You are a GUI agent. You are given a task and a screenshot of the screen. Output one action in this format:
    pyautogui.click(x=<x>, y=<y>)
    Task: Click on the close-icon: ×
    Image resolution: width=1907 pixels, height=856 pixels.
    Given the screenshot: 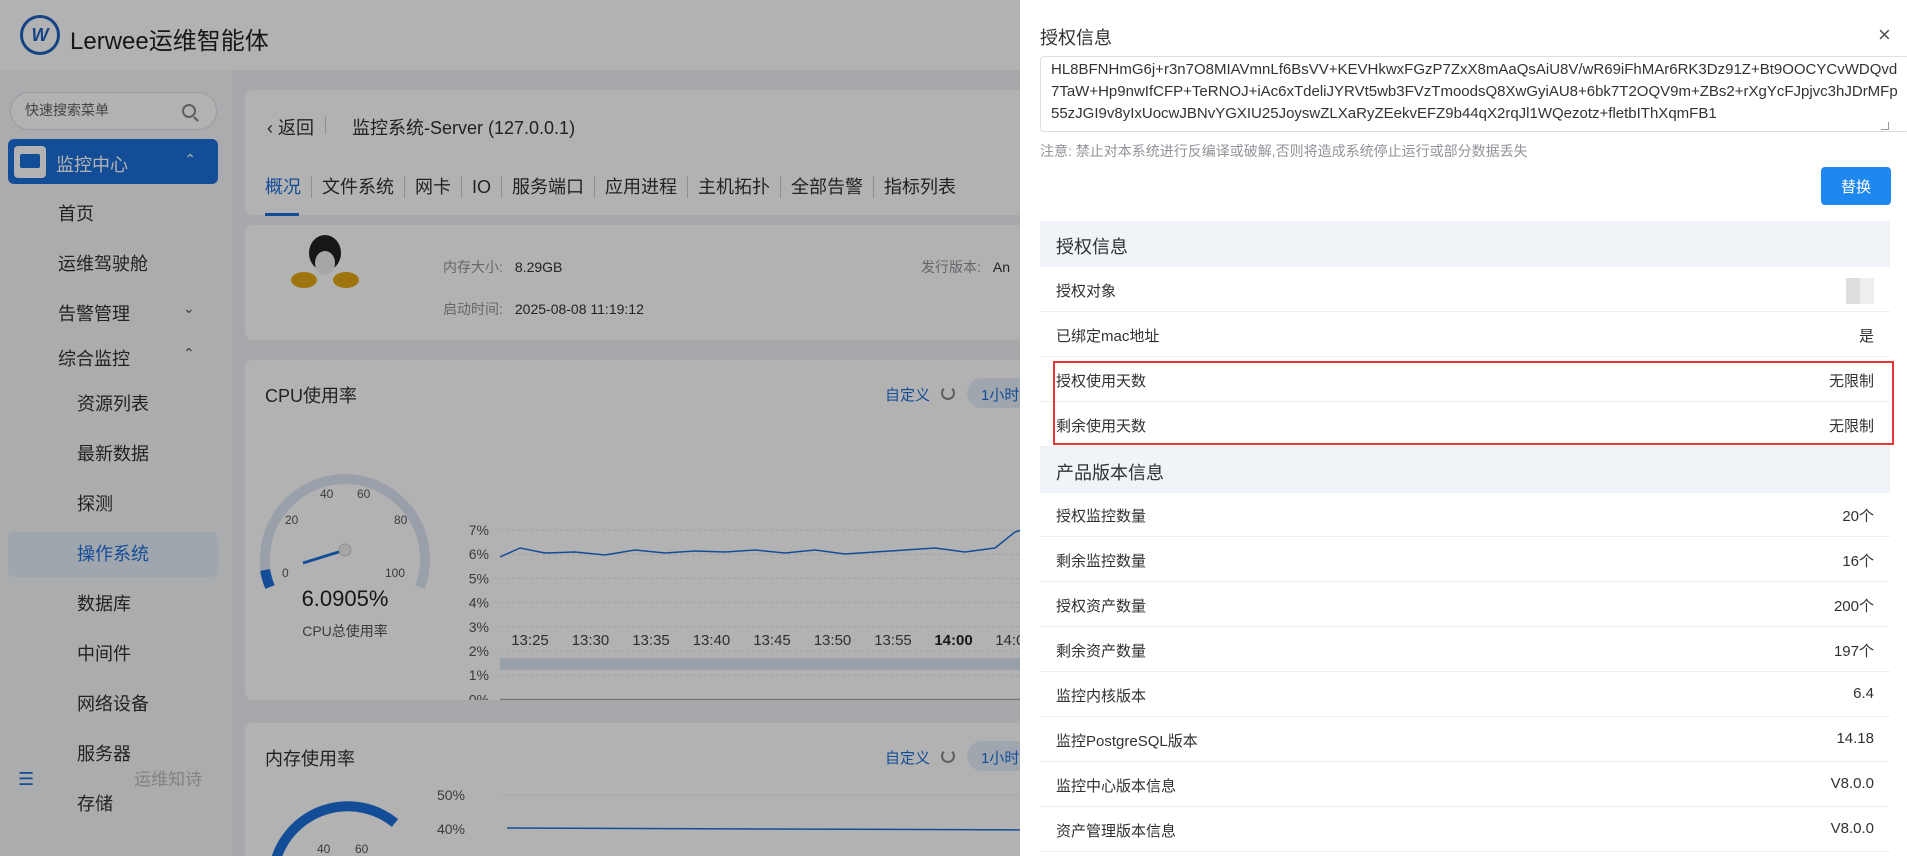 What is the action you would take?
    pyautogui.click(x=1884, y=35)
    